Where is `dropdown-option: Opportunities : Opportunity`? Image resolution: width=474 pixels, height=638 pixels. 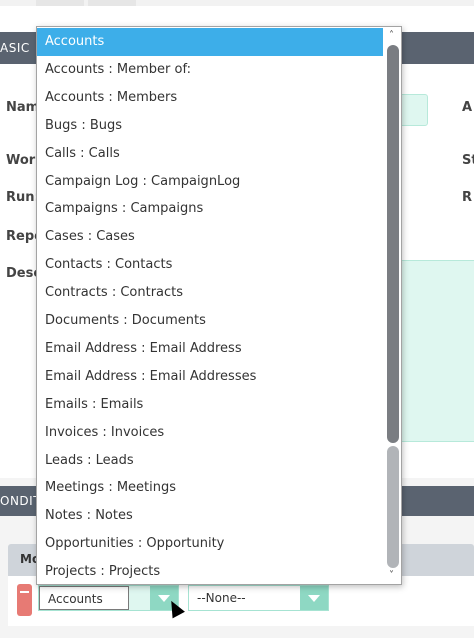
dropdown-option: Opportunities : Opportunity is located at coordinates (210, 544).